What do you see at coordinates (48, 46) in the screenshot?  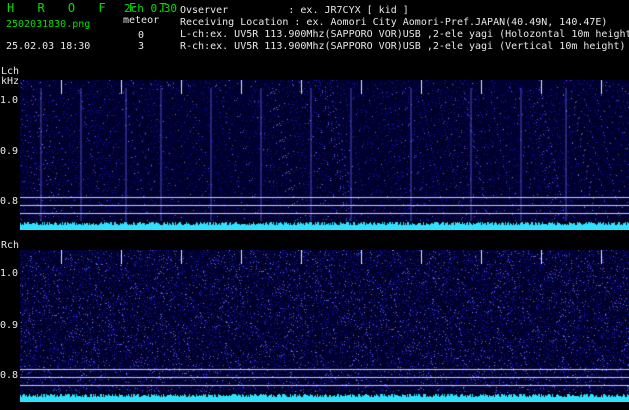 I see `datetime: 25.02.03 18:30` at bounding box center [48, 46].